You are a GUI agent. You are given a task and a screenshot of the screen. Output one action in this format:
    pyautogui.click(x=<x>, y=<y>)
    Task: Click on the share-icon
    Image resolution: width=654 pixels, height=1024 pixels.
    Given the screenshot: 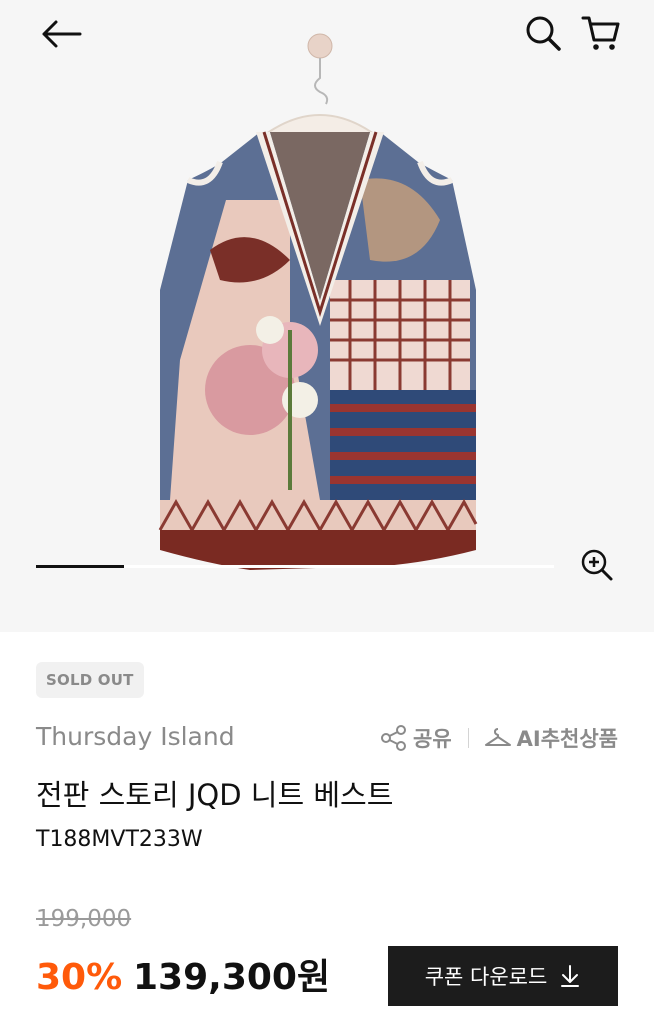 What is the action you would take?
    pyautogui.click(x=394, y=738)
    